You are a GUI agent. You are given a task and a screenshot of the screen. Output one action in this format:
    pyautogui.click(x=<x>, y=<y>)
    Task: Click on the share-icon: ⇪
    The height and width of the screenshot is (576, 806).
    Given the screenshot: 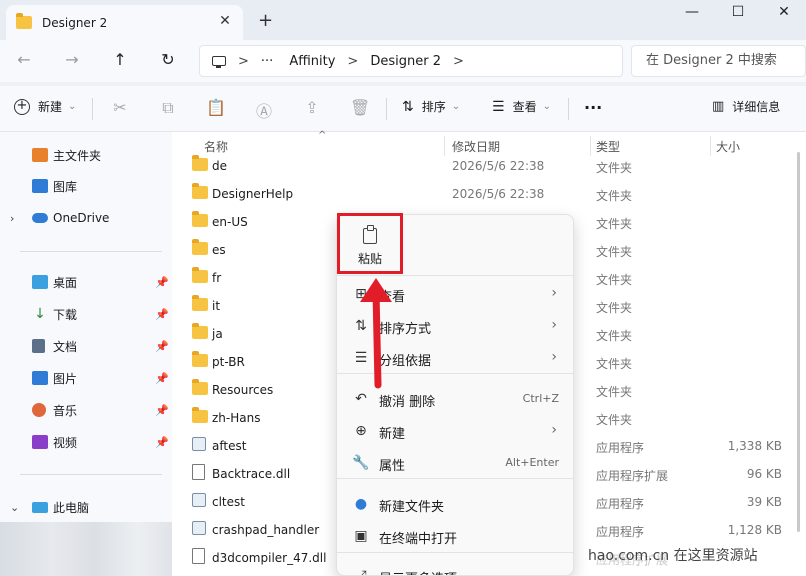 What is the action you would take?
    pyautogui.click(x=312, y=107)
    